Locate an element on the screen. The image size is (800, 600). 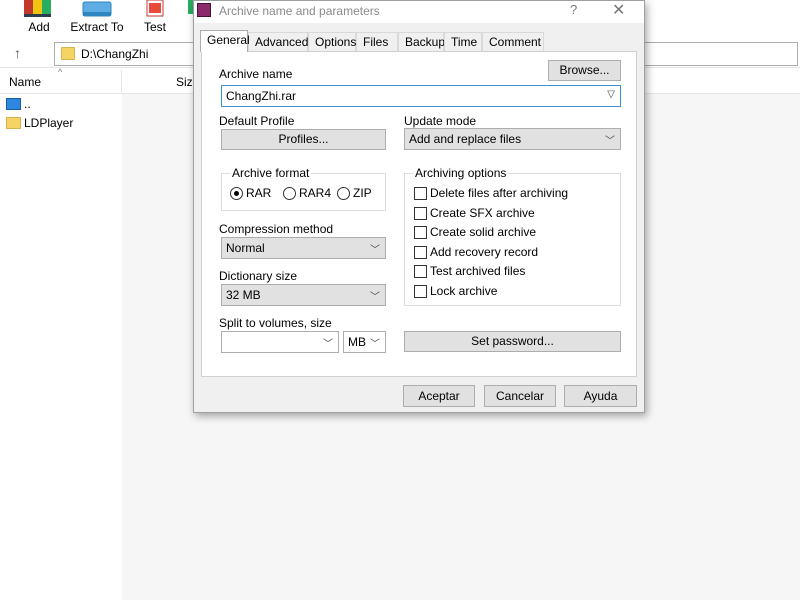
update-mode-label: Update mode is located at coordinates (440, 121).